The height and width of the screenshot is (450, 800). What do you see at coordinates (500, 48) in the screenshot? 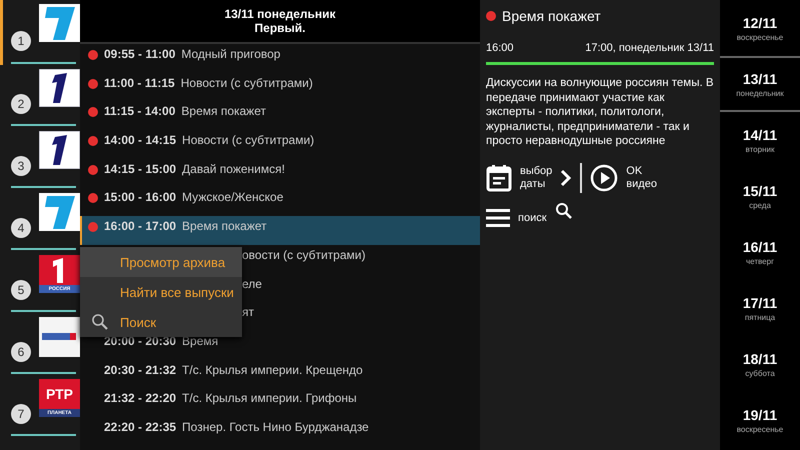
I see `start-time: 16:00` at bounding box center [500, 48].